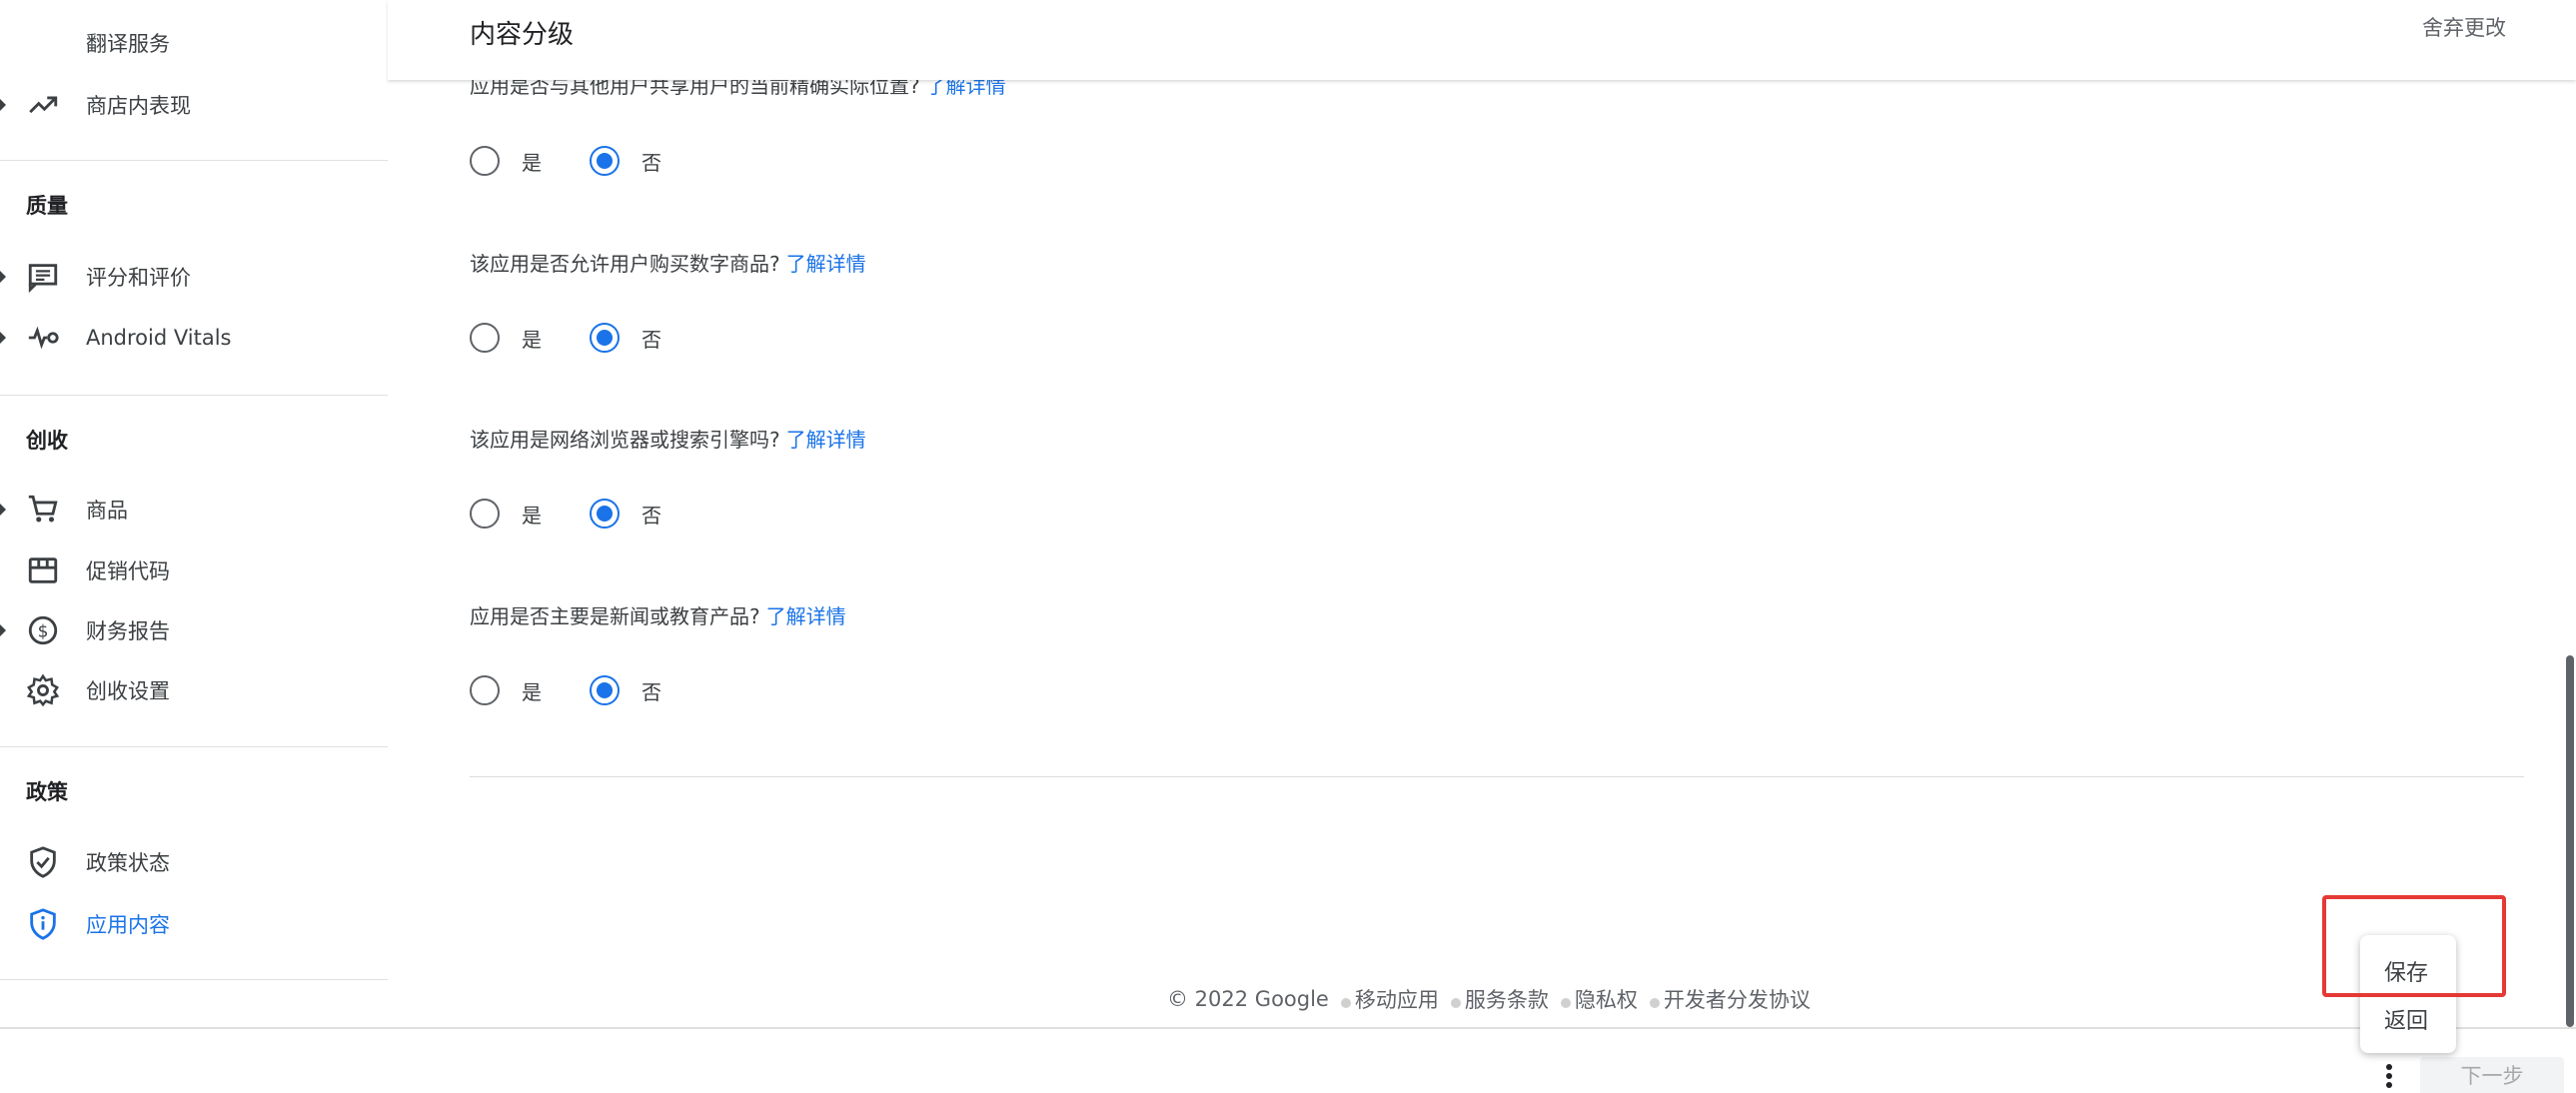  What do you see at coordinates (2408, 994) in the screenshot?
I see `more-options-menu: 保存 返回` at bounding box center [2408, 994].